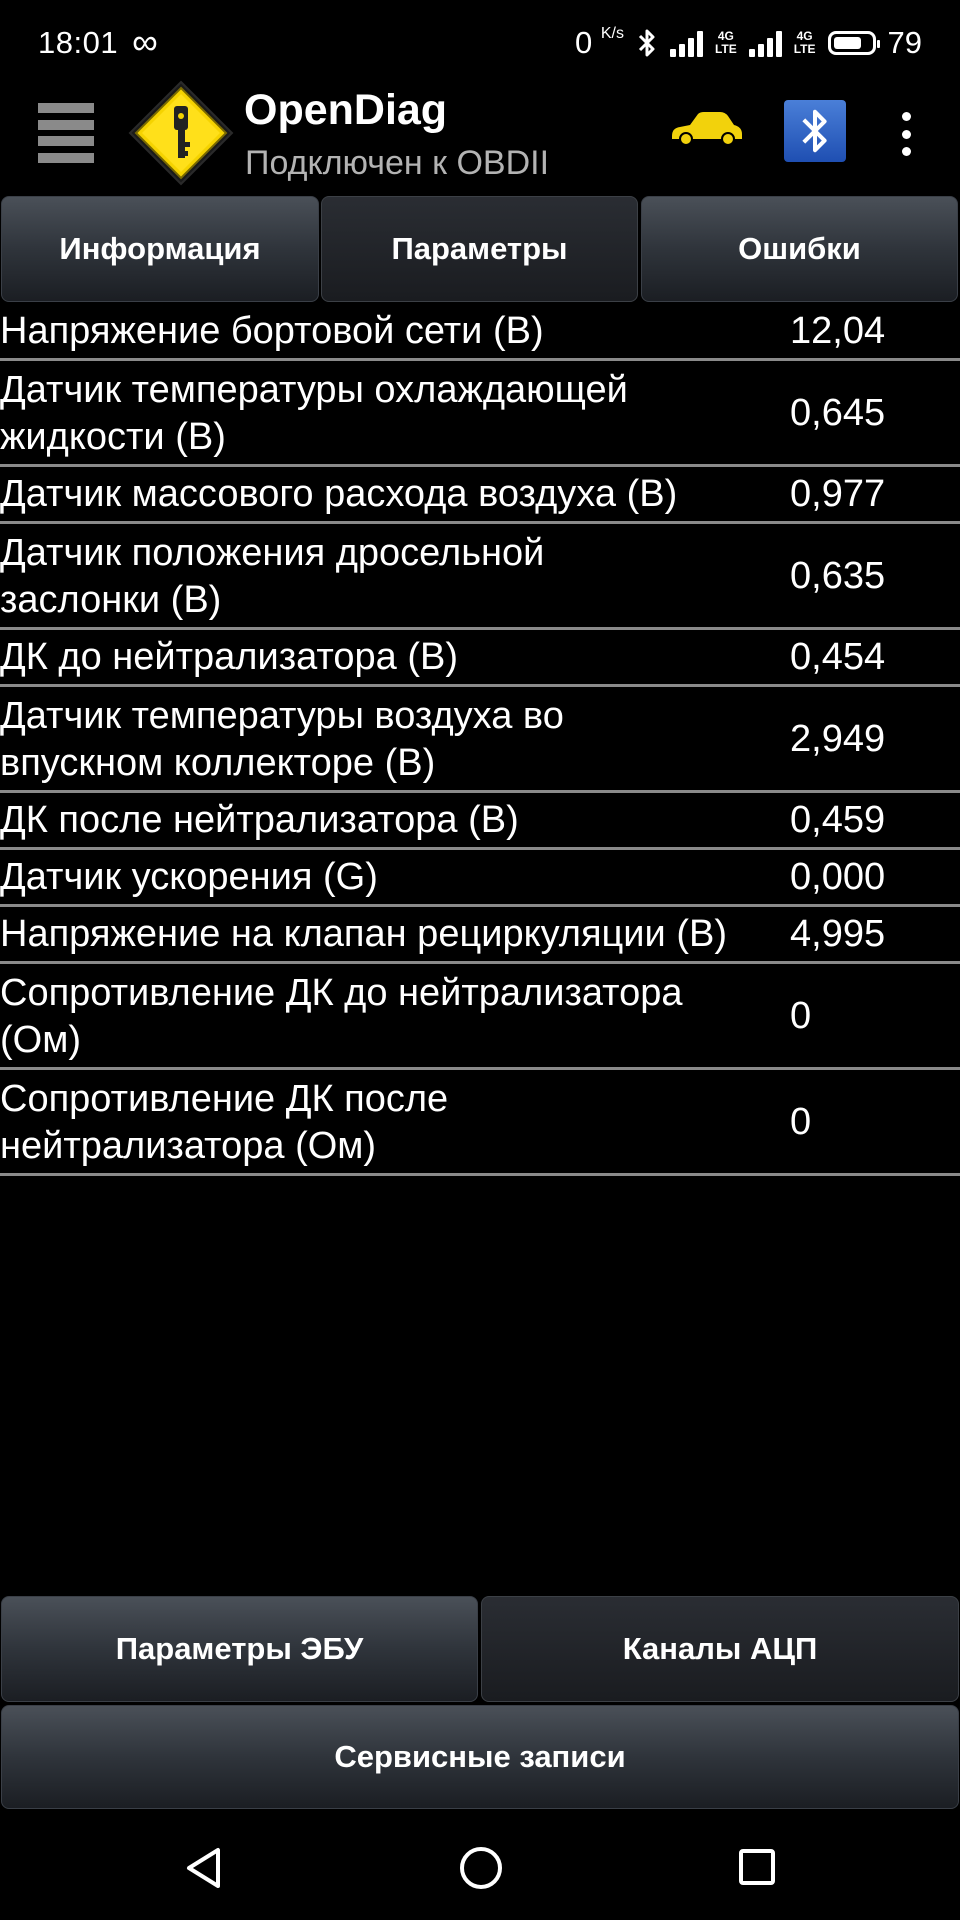 This screenshot has height=1920, width=960. Describe the element at coordinates (599, 43) in the screenshot. I see `network-speed: 0 K/s` at that location.